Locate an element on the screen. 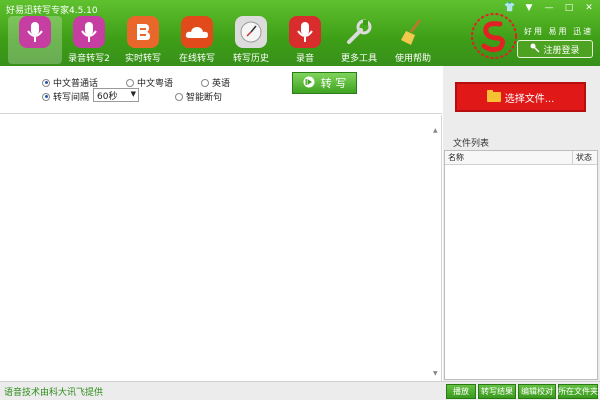  transcribe-label: 转 写 is located at coordinates (333, 83).